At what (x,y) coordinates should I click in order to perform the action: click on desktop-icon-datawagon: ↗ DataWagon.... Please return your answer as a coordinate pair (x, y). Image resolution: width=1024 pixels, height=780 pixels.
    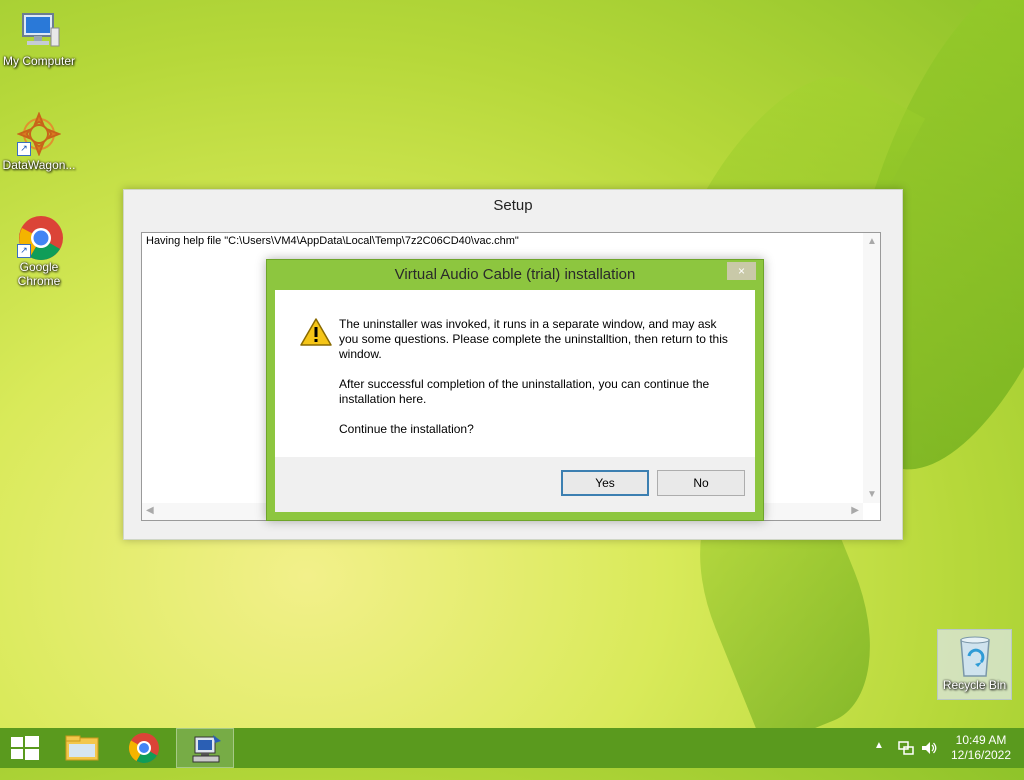
    Looking at the image, I should click on (39, 141).